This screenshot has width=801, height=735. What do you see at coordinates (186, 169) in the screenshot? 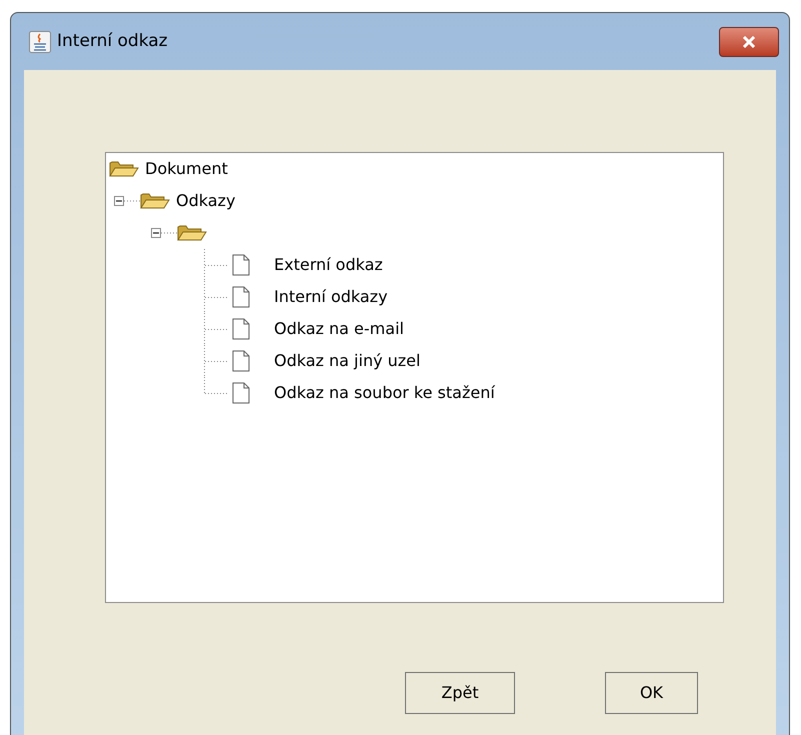
I see `tree-item: Dokument` at bounding box center [186, 169].